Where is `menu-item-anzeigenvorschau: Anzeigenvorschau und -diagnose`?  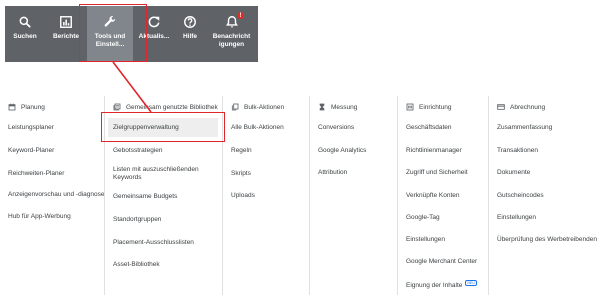 menu-item-anzeigenvorschau: Anzeigenvorschau und -diagnose is located at coordinates (53, 195).